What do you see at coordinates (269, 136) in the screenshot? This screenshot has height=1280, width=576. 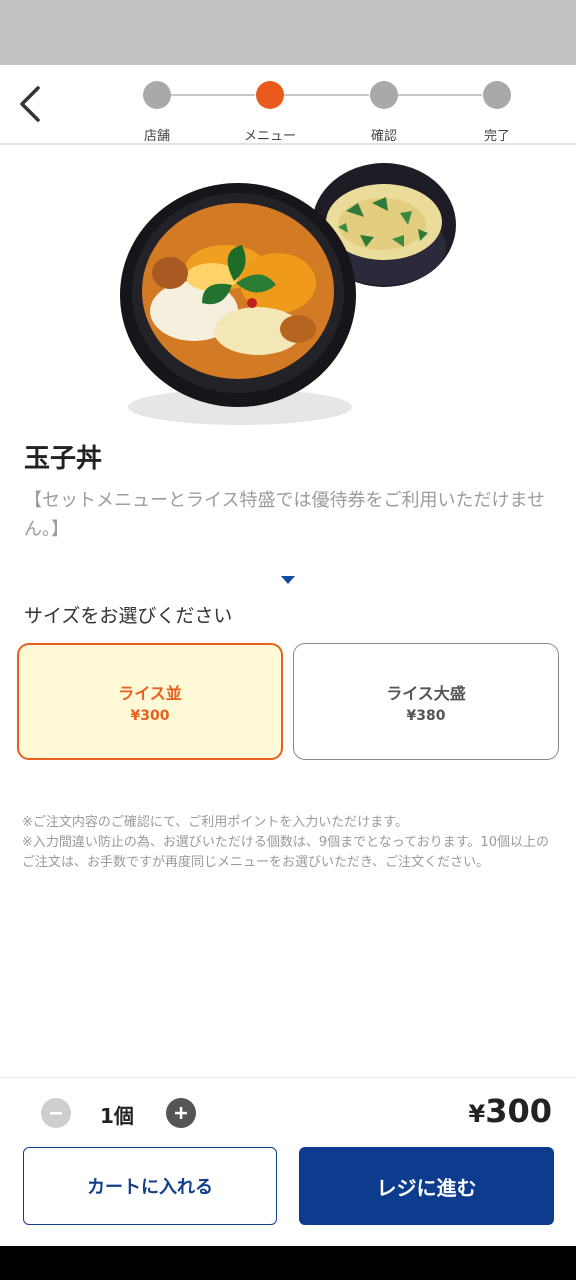 I see `step-label-menu: メニュー` at bounding box center [269, 136].